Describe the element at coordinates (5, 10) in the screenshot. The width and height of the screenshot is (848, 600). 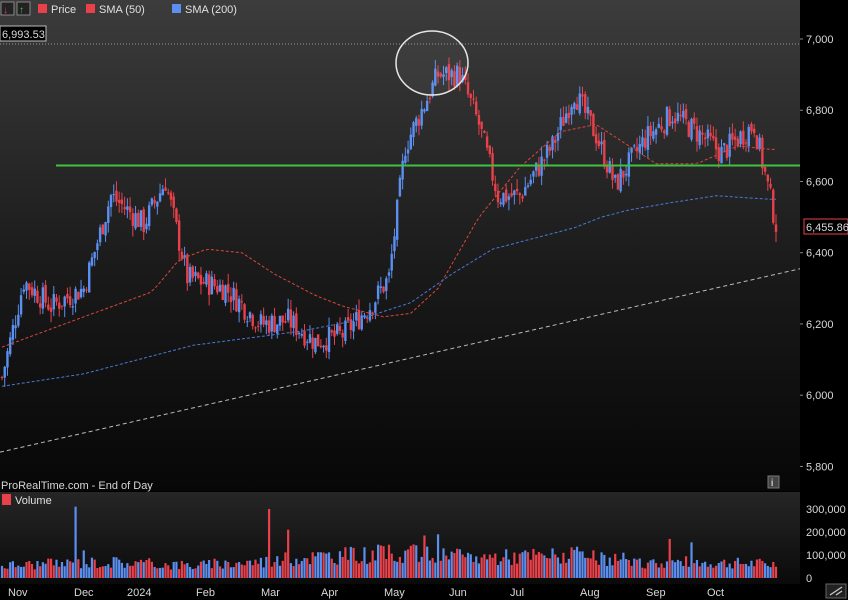
I see `down-arrow-icon: ↓` at that location.